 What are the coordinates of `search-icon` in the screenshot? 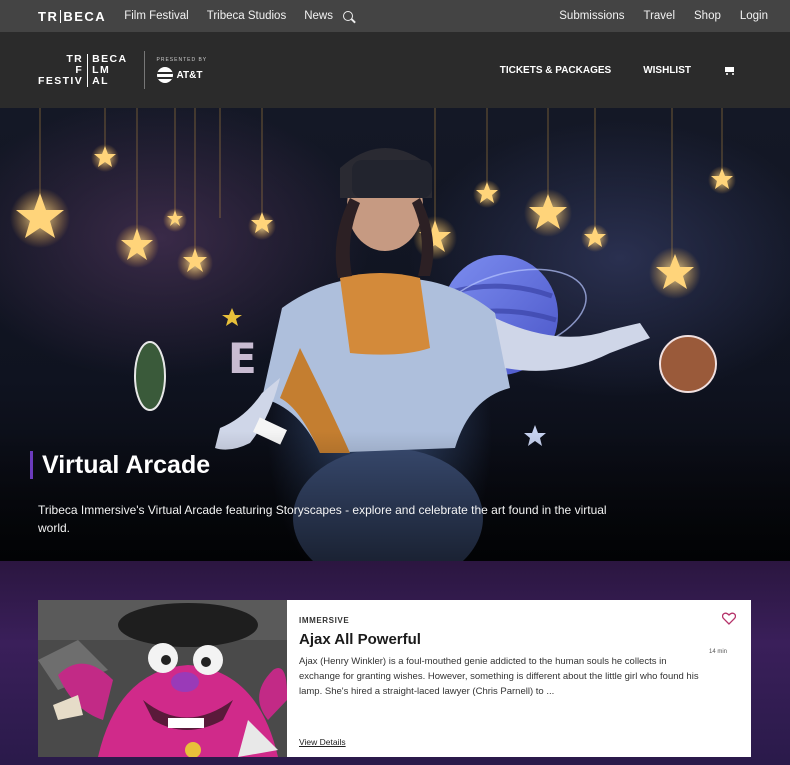 It's located at (347, 16).